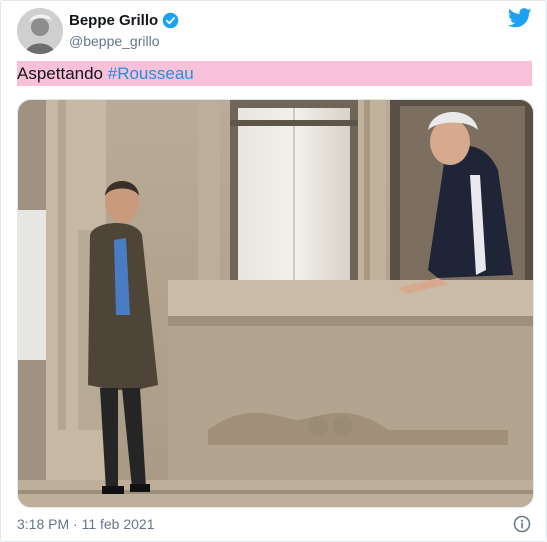 This screenshot has width=547, height=542. Describe the element at coordinates (151, 73) in the screenshot. I see `hashtag-link: #Rousseau` at that location.